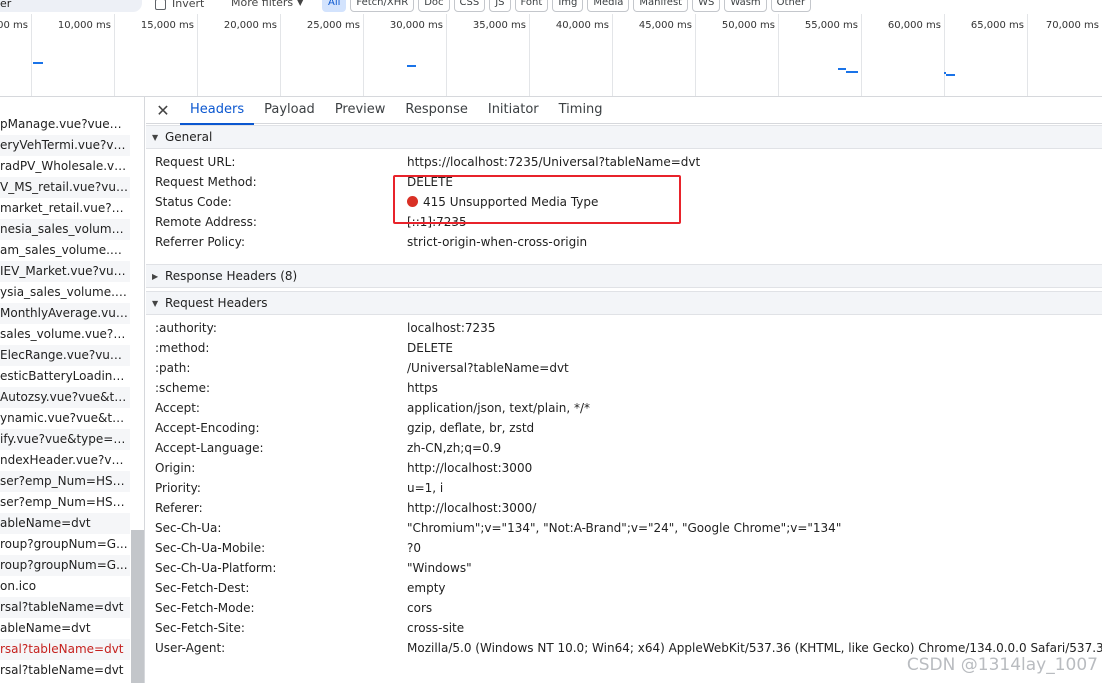 This screenshot has width=1102, height=683. What do you see at coordinates (436, 628) in the screenshot?
I see `request-header-value: cross-site` at bounding box center [436, 628].